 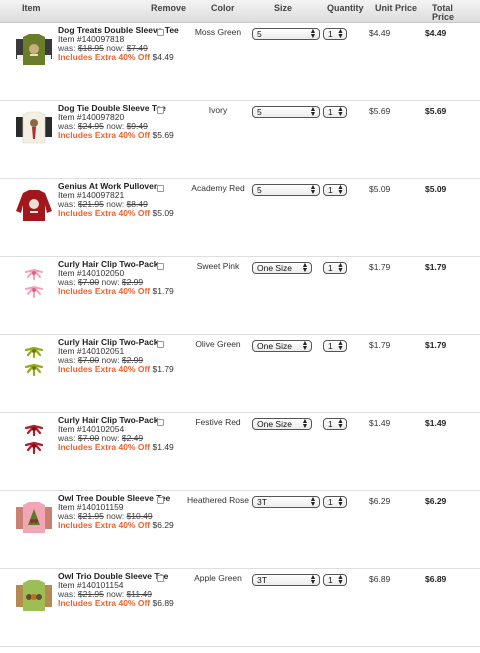 I want to click on olive-hair-clip-thumbnail, so click(x=34, y=362).